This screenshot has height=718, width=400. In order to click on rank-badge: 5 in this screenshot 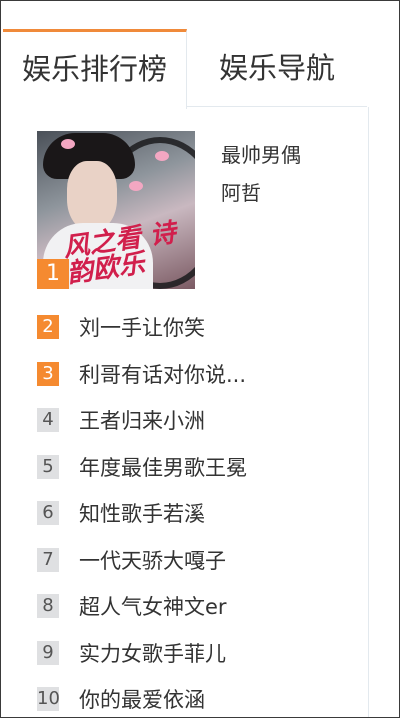, I will do `click(48, 466)`.